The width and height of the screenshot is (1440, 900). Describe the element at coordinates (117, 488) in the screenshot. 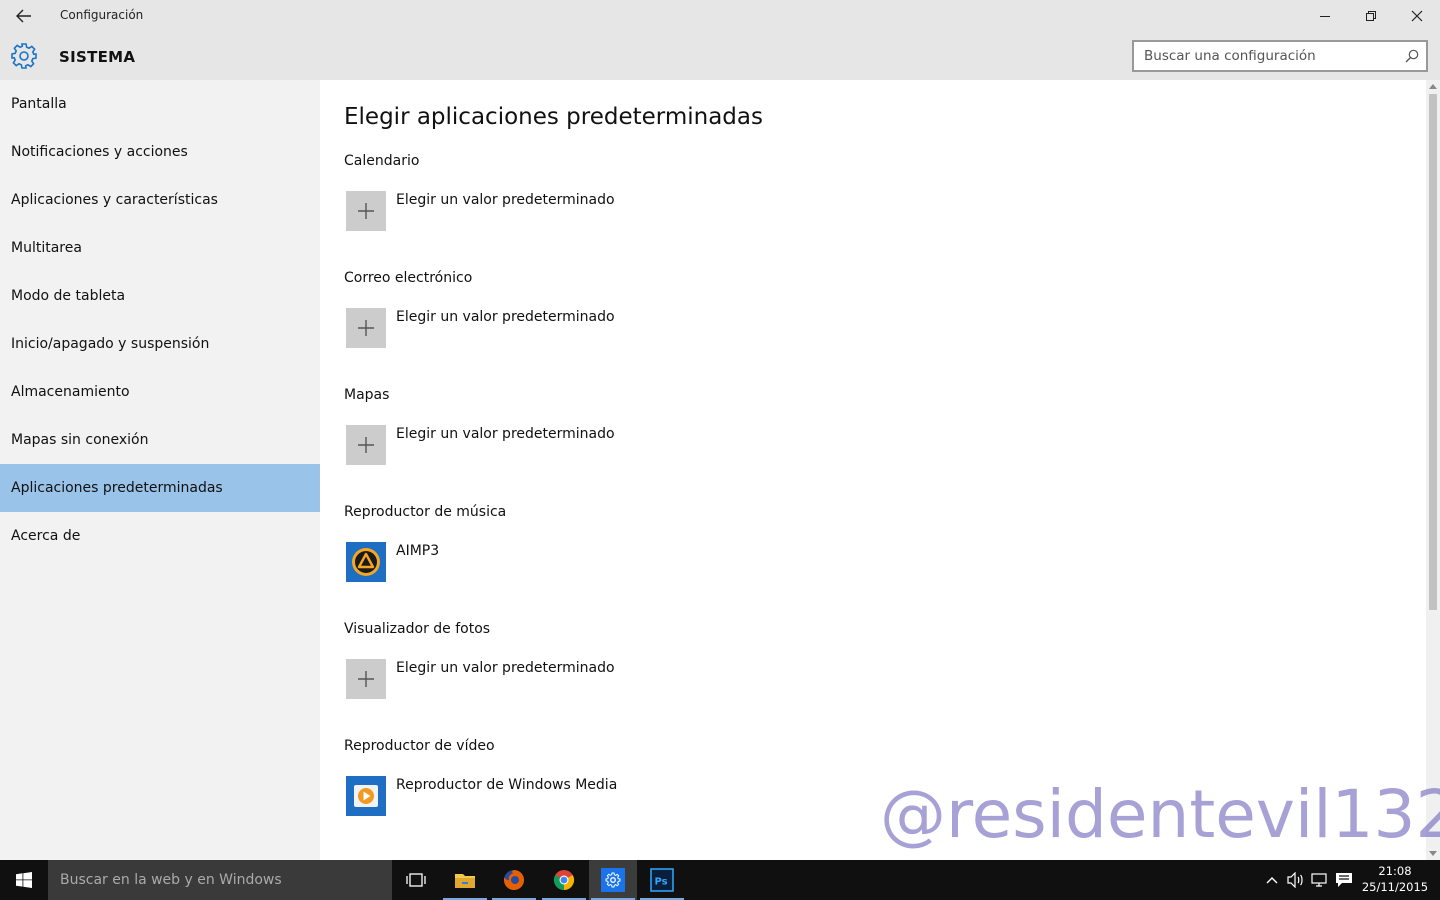

I see `sidebar-item-label: Aplicaciones predeterminadas` at that location.